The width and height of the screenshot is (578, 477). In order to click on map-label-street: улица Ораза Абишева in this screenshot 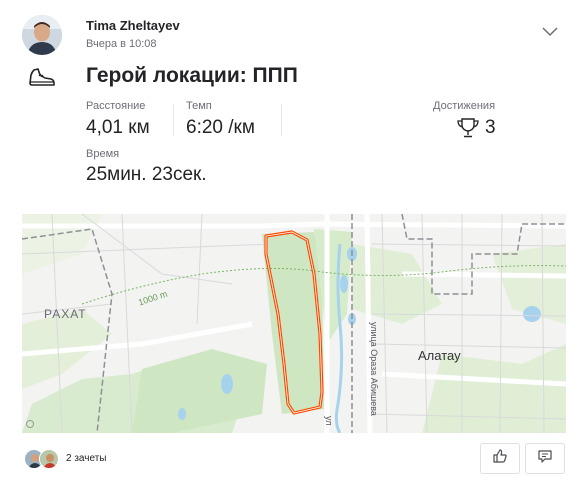, I will do `click(374, 369)`.